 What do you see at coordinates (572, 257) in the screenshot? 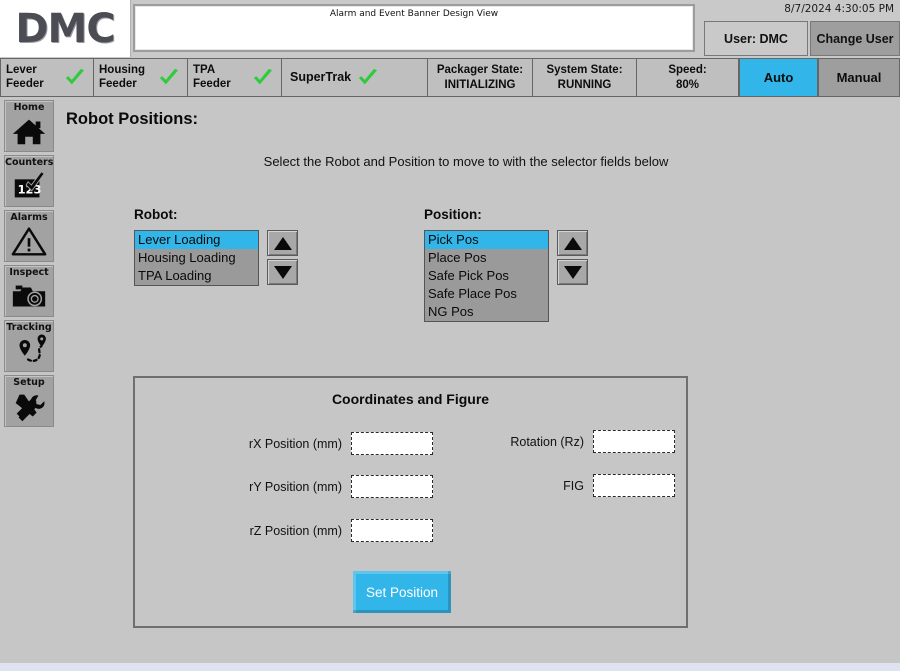
I see `position-scroll-arrows` at bounding box center [572, 257].